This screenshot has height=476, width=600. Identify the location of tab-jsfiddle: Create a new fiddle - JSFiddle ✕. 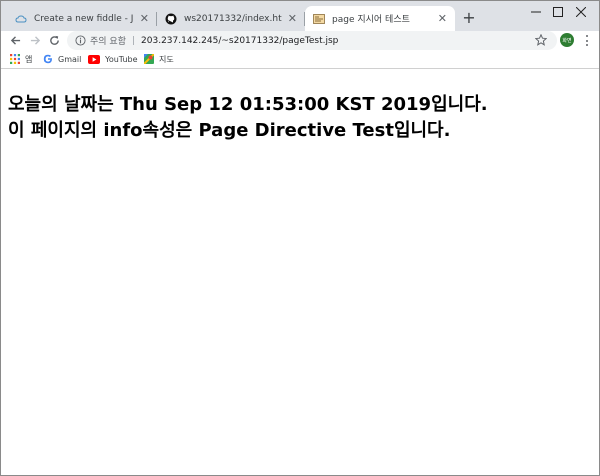
(82, 18).